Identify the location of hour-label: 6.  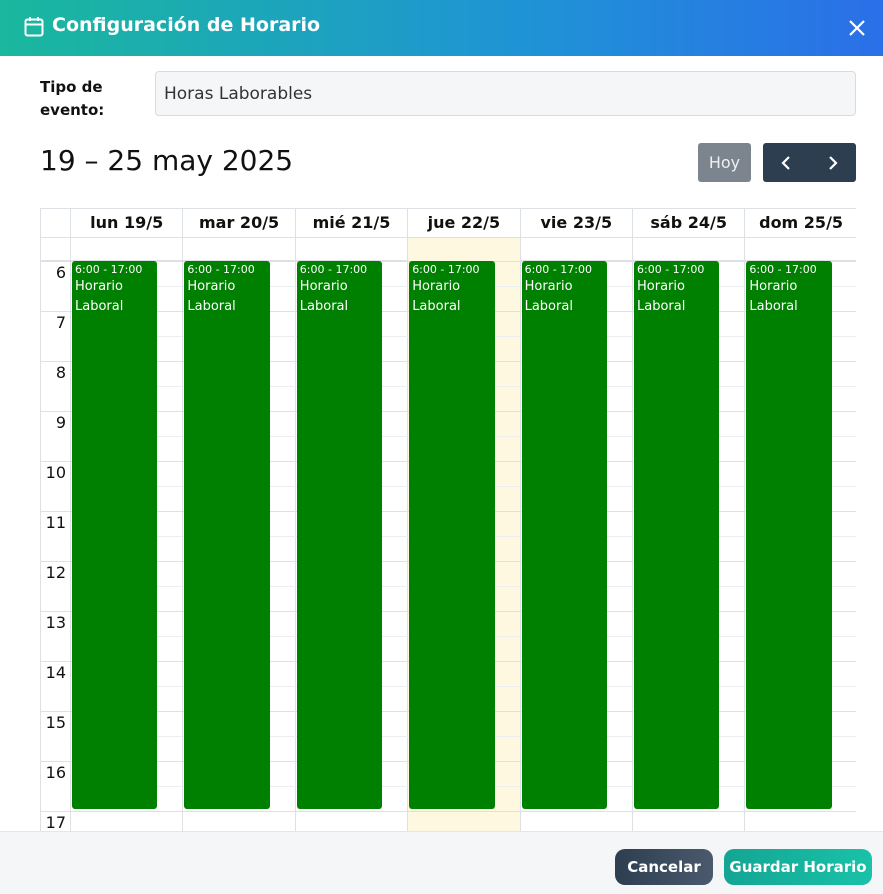
(60, 272).